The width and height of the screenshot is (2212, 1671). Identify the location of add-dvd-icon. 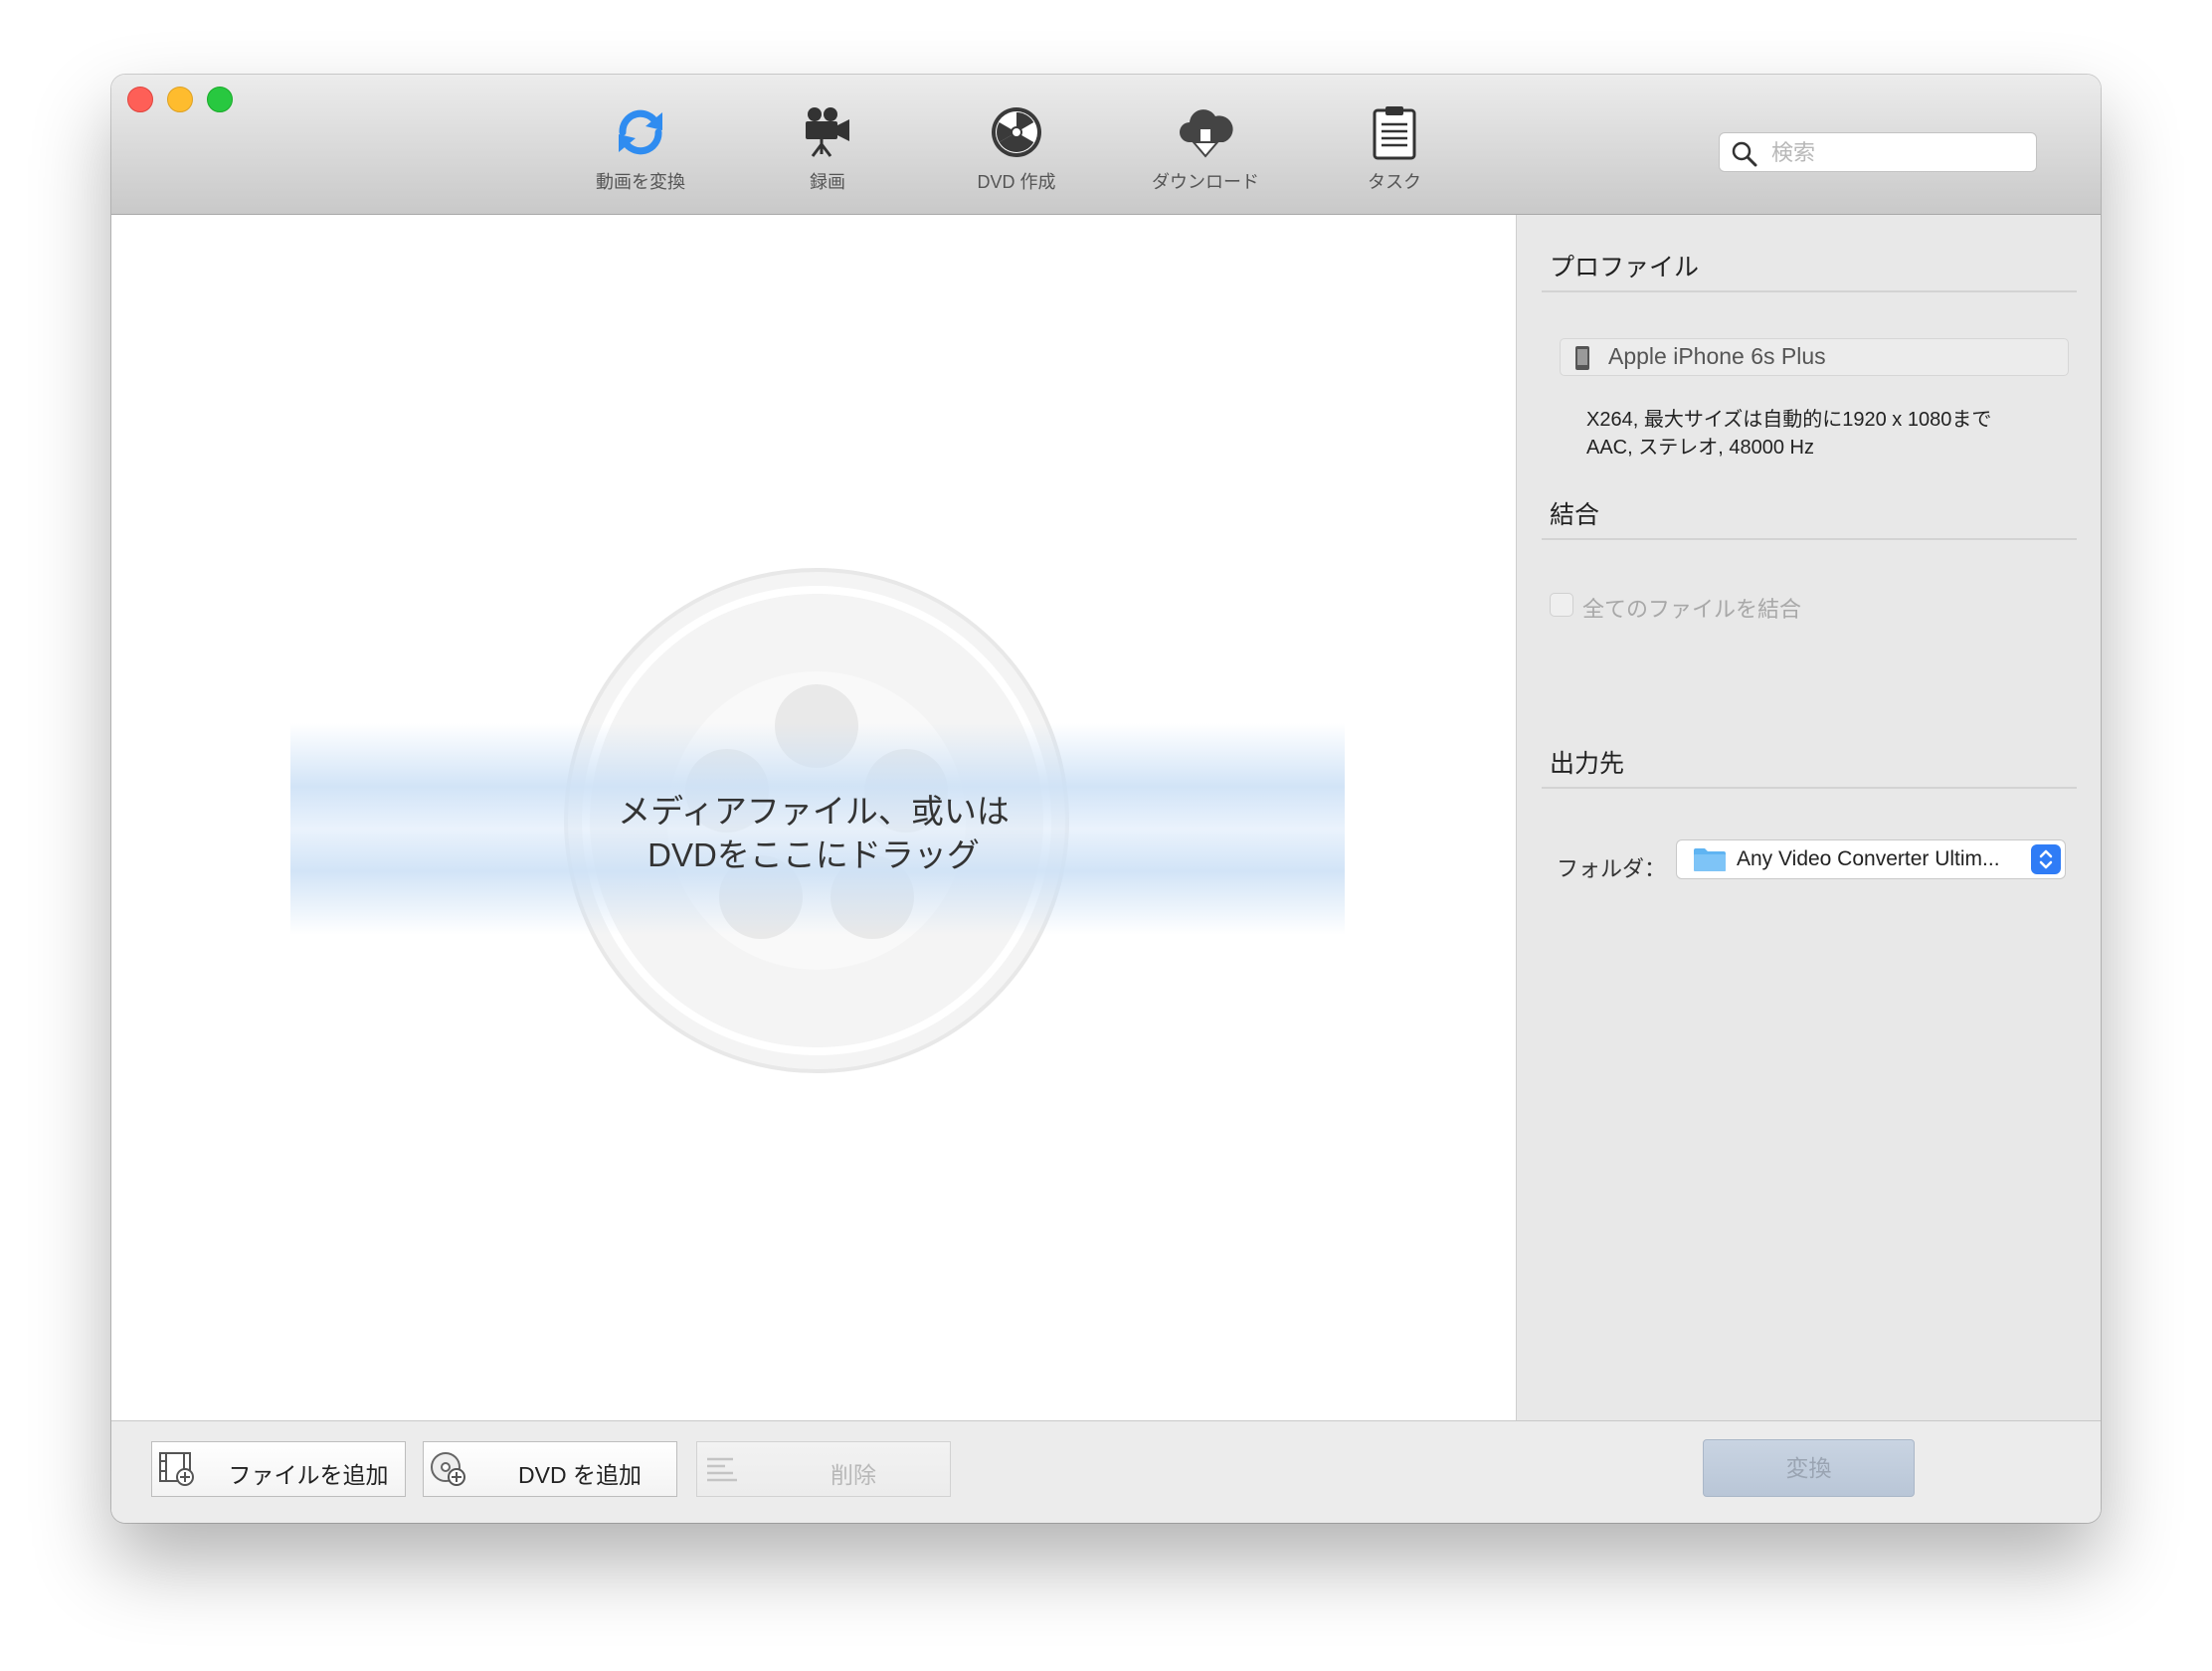
(448, 1469).